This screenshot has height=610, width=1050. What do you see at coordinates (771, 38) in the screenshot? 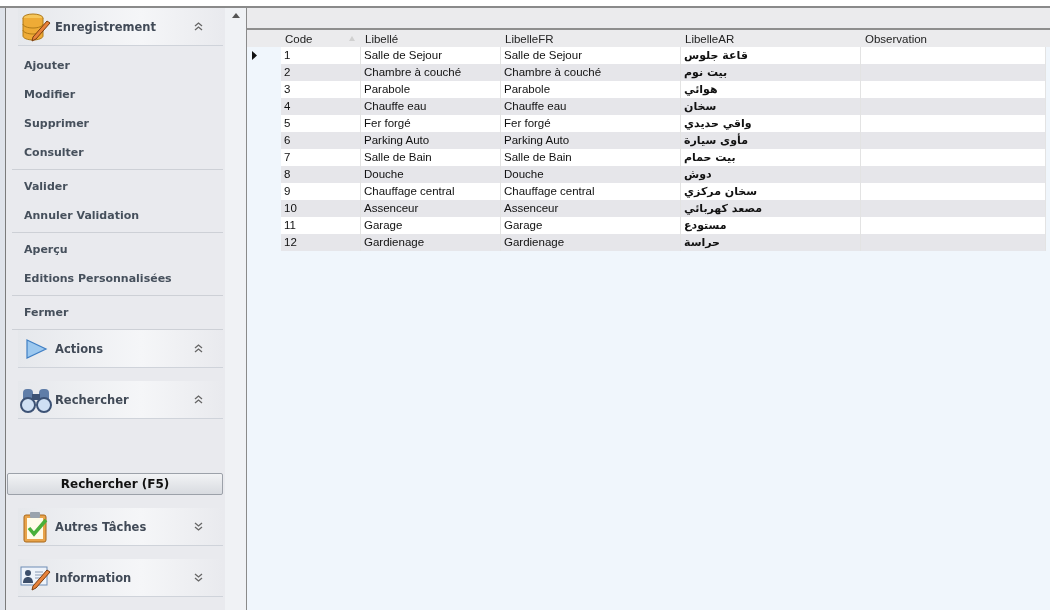
I see `column-header: LibelleAR` at bounding box center [771, 38].